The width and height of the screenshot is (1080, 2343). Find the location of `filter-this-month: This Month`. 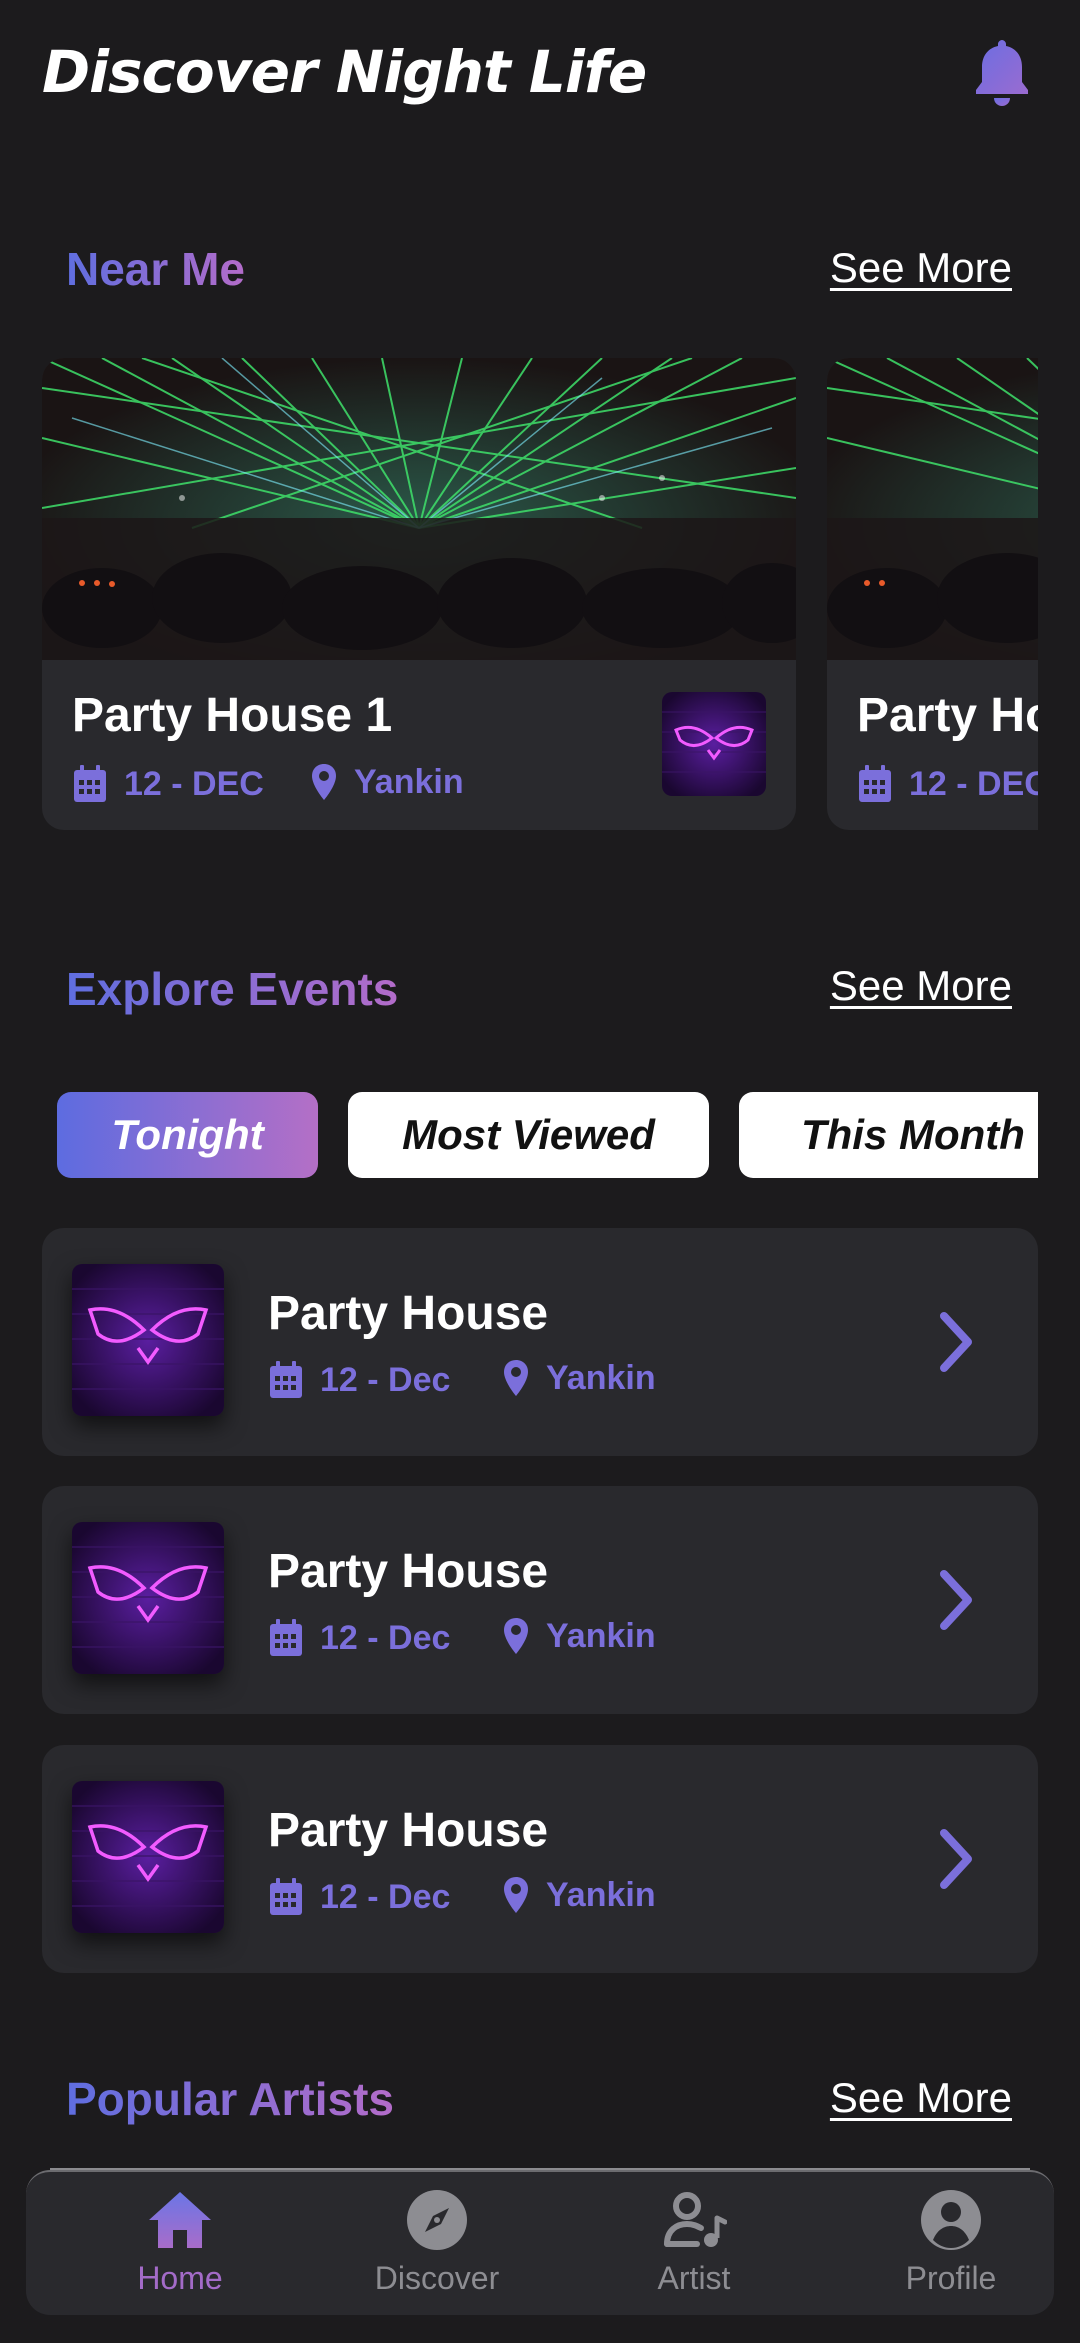

filter-this-month: This Month is located at coordinates (888, 1135).